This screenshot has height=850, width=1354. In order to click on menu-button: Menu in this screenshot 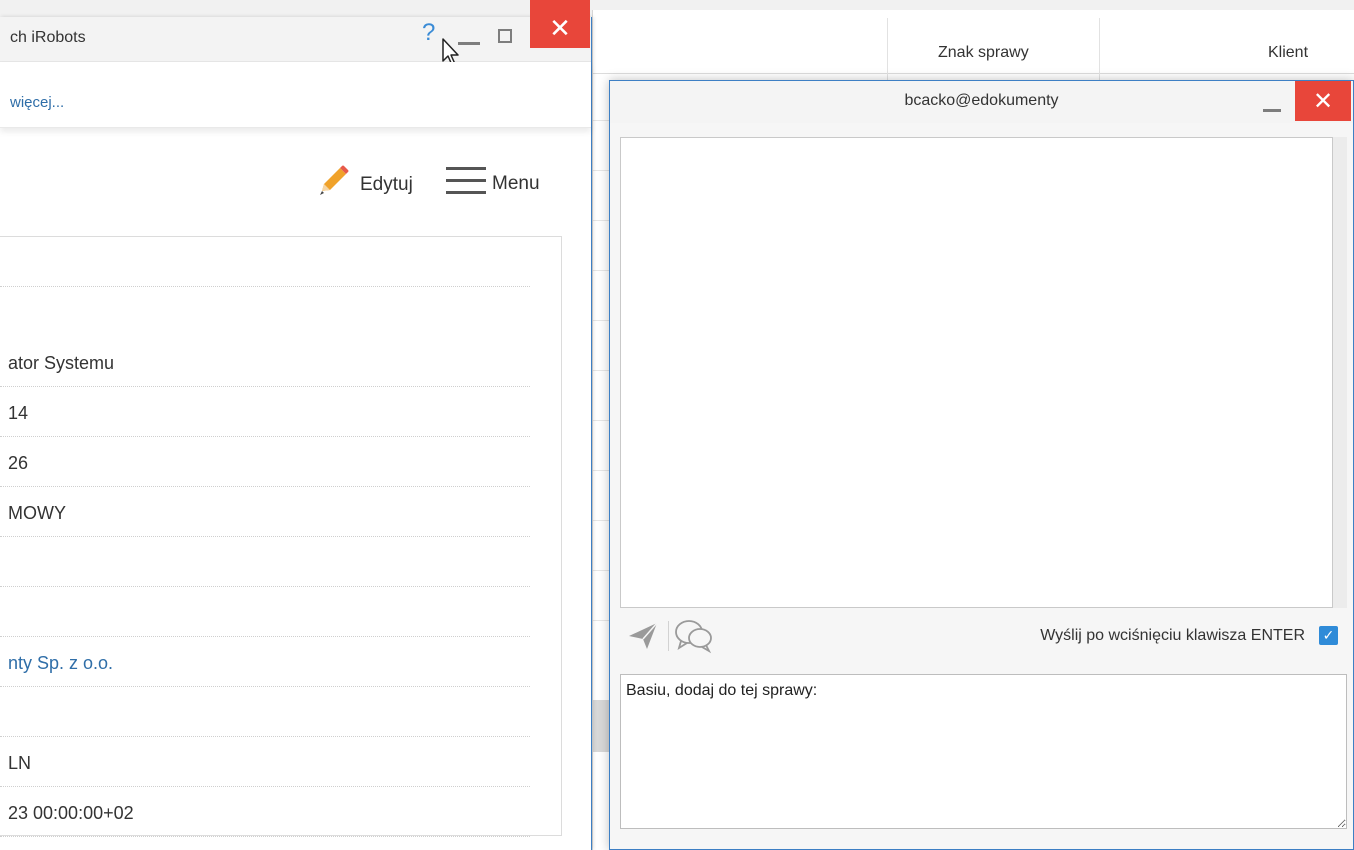, I will do `click(493, 184)`.